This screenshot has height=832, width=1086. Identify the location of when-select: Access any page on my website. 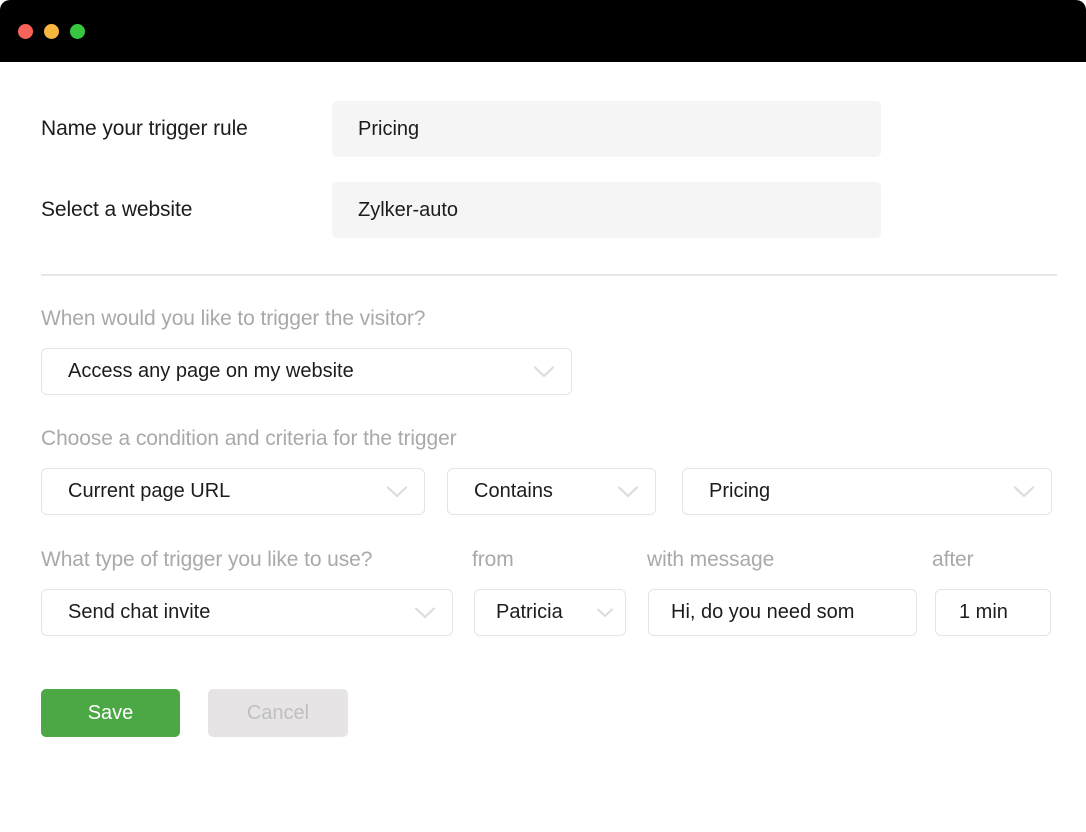
(306, 371).